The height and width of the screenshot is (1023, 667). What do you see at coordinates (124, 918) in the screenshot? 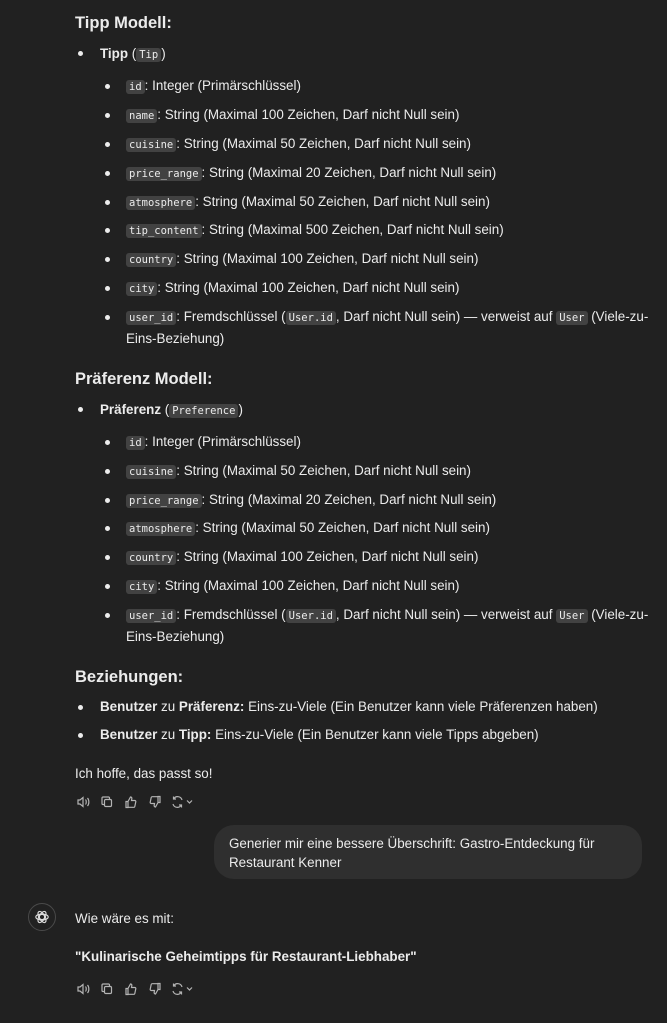
I see `assistant-intro: Wie wäre es mit:` at bounding box center [124, 918].